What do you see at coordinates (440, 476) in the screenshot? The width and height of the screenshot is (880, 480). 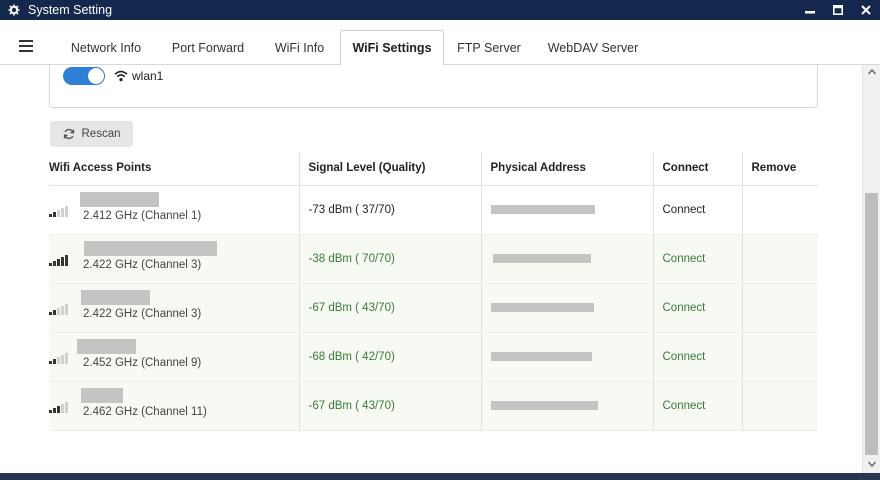 I see `window-bottom-edge` at bounding box center [440, 476].